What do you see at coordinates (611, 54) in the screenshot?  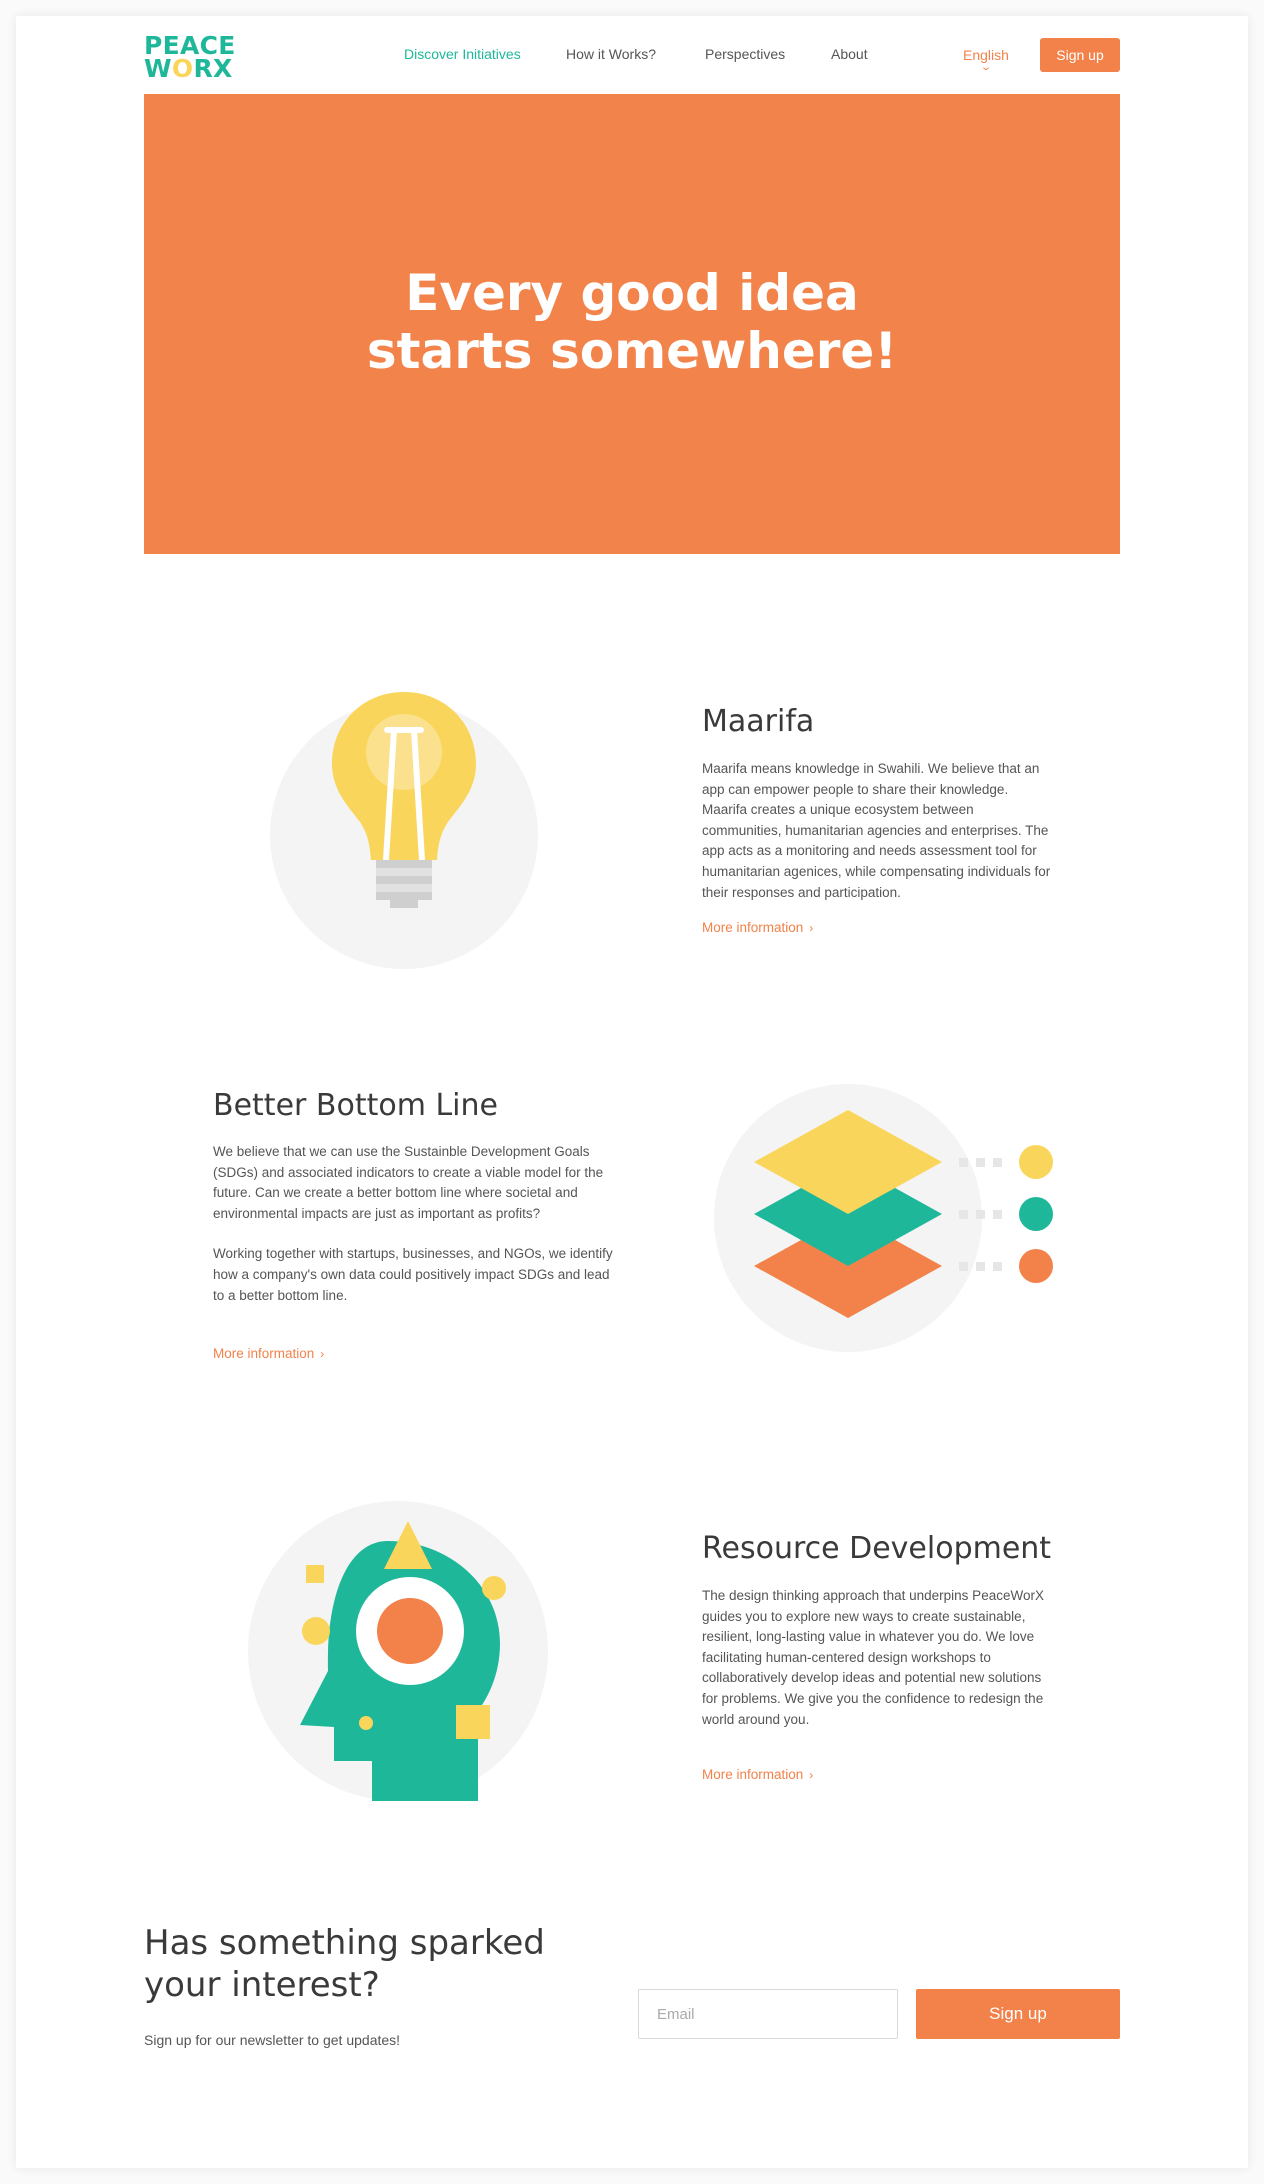 I see `nav-how-it-works: How it Works?` at bounding box center [611, 54].